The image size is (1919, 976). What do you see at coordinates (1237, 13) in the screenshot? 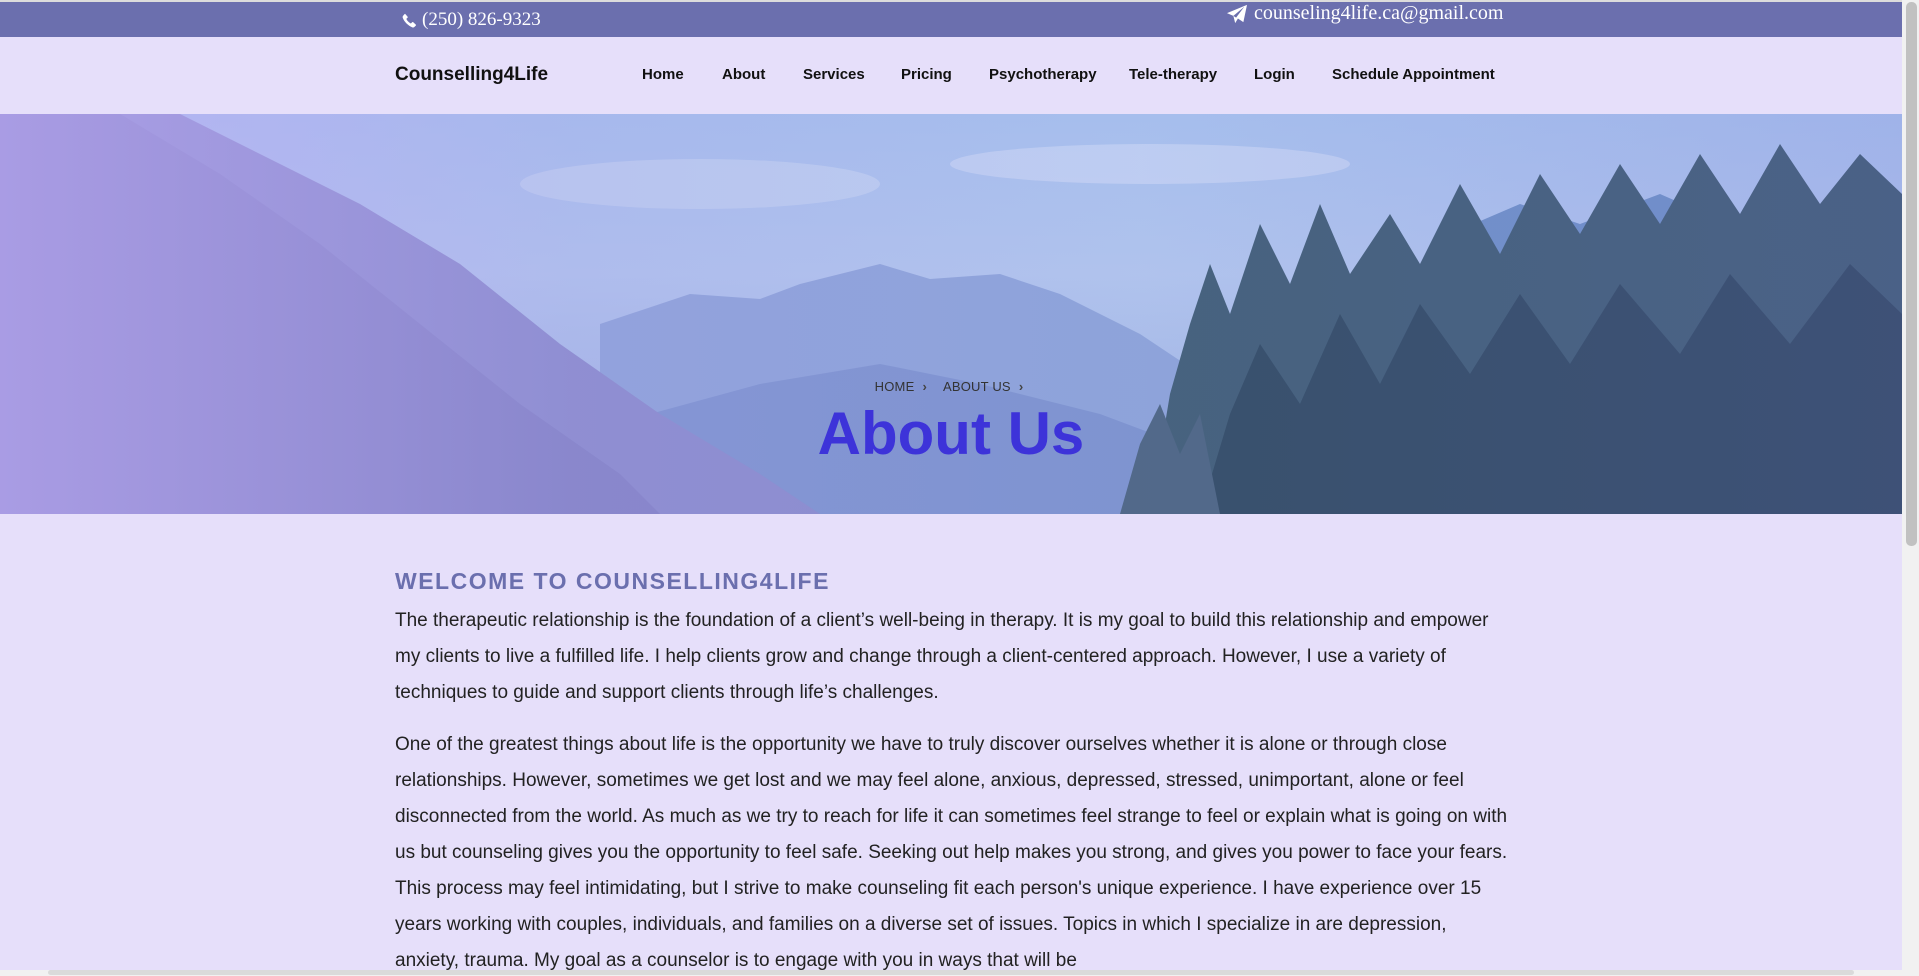
I see `paper-plane-icon` at bounding box center [1237, 13].